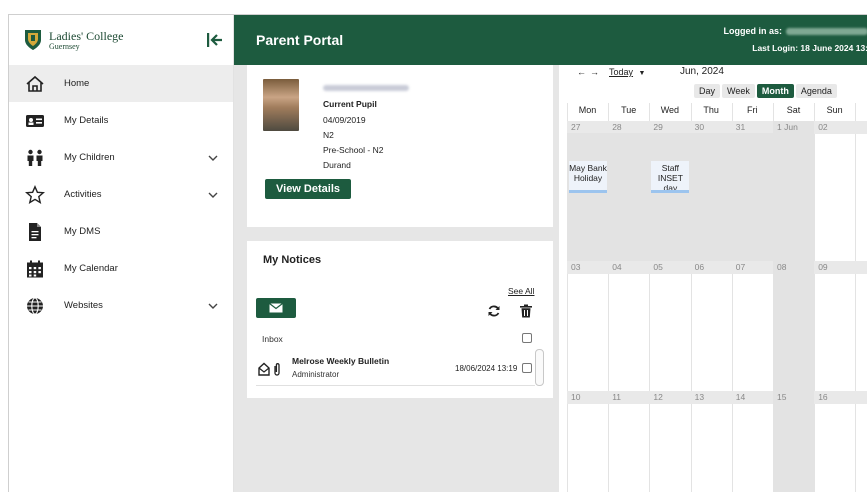 This screenshot has height=492, width=867. What do you see at coordinates (494, 311) in the screenshot?
I see `refresh-icon` at bounding box center [494, 311].